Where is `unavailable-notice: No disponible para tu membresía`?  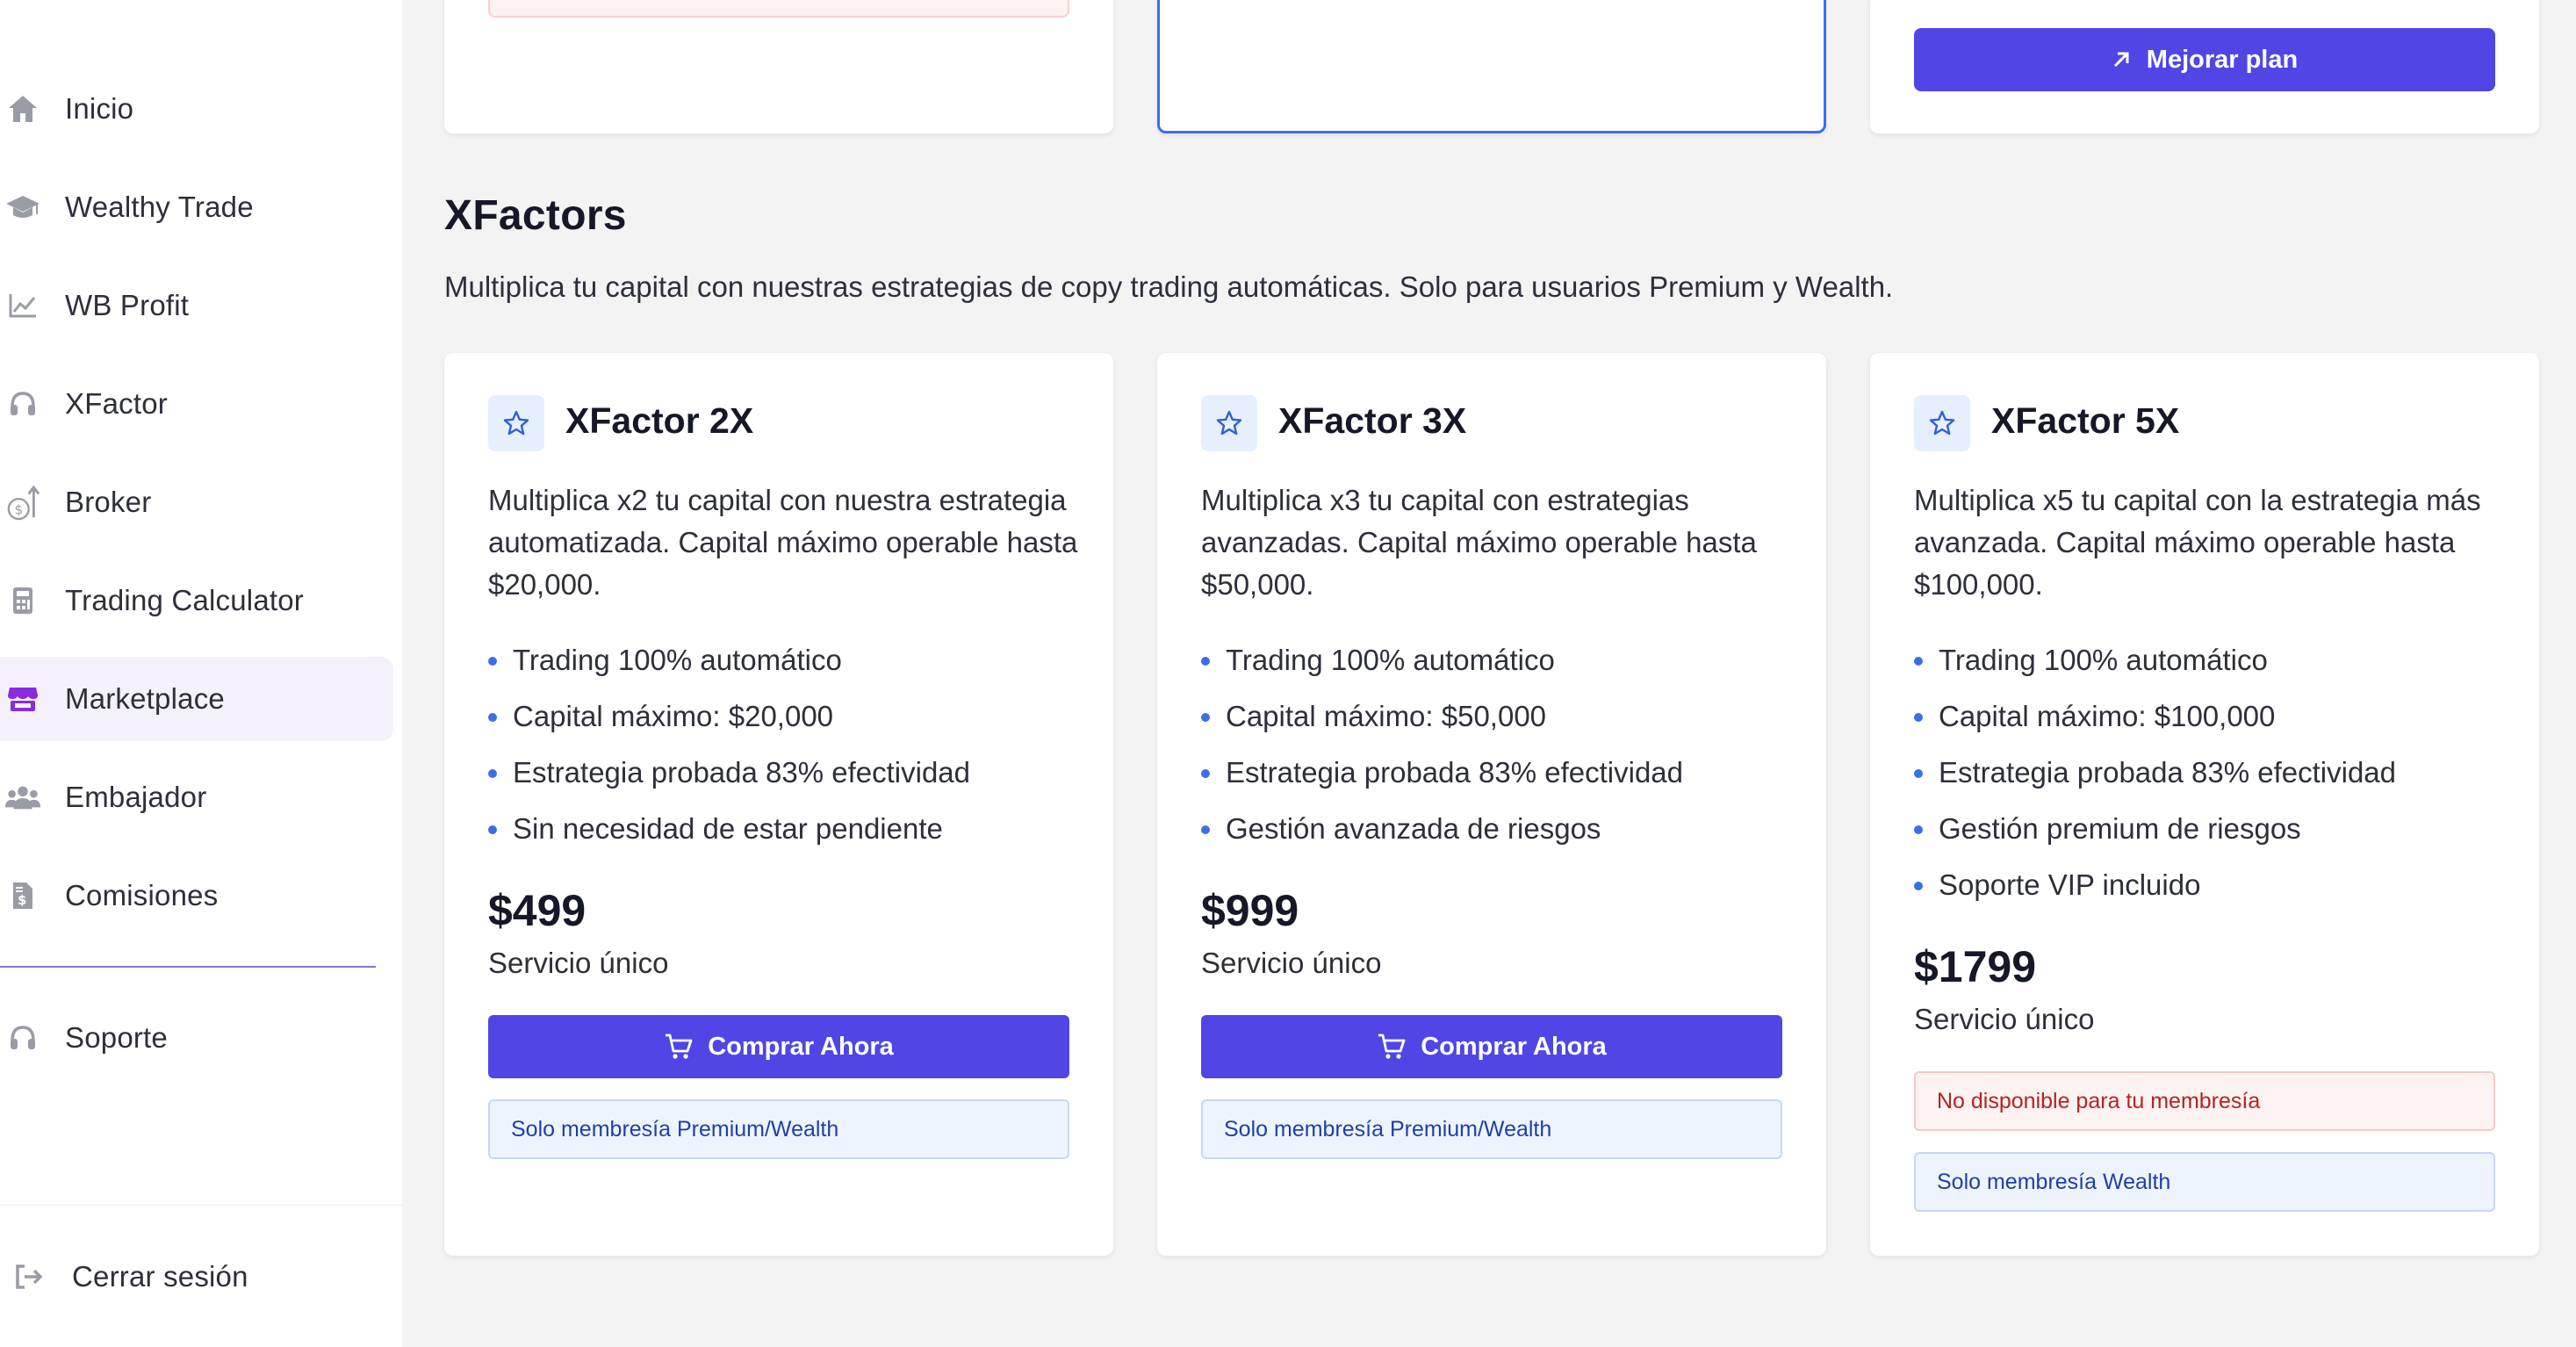 unavailable-notice: No disponible para tu membresía is located at coordinates (2204, 1101).